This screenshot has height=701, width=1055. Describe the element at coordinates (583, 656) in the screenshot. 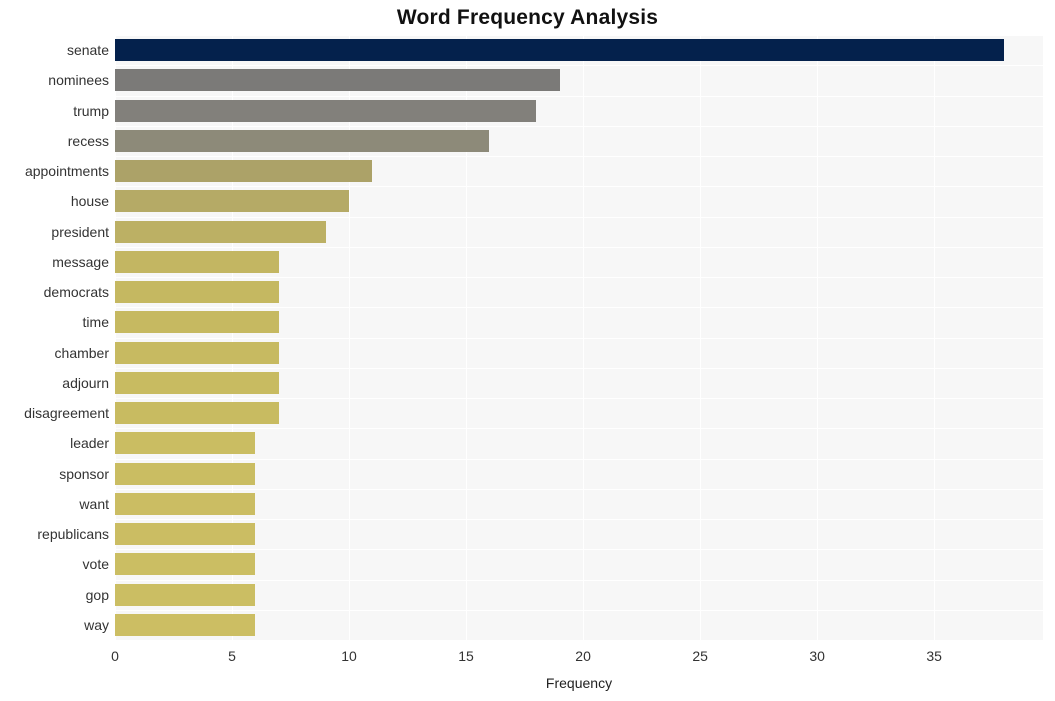

I see `x-tick-label: 20` at that location.